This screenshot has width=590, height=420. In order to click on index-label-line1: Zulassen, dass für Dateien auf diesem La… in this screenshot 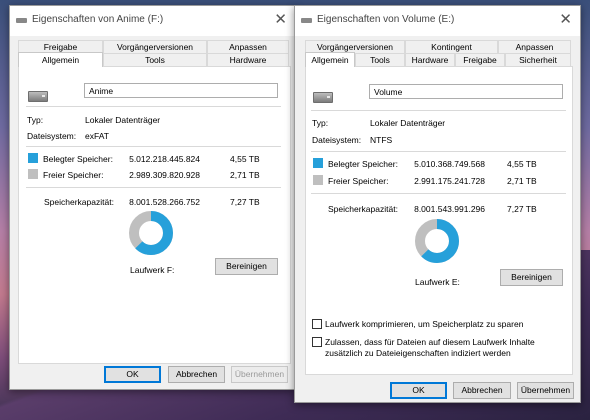, I will do `click(430, 342)`.